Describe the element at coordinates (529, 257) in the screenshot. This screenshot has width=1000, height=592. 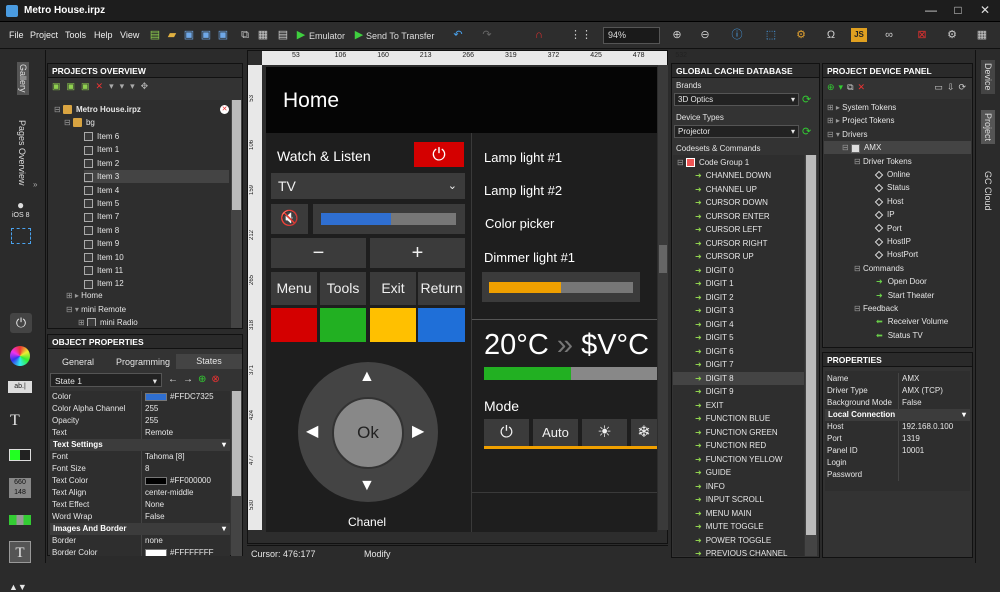
I see `dimmer-light-label: Dimmer light #1` at that location.